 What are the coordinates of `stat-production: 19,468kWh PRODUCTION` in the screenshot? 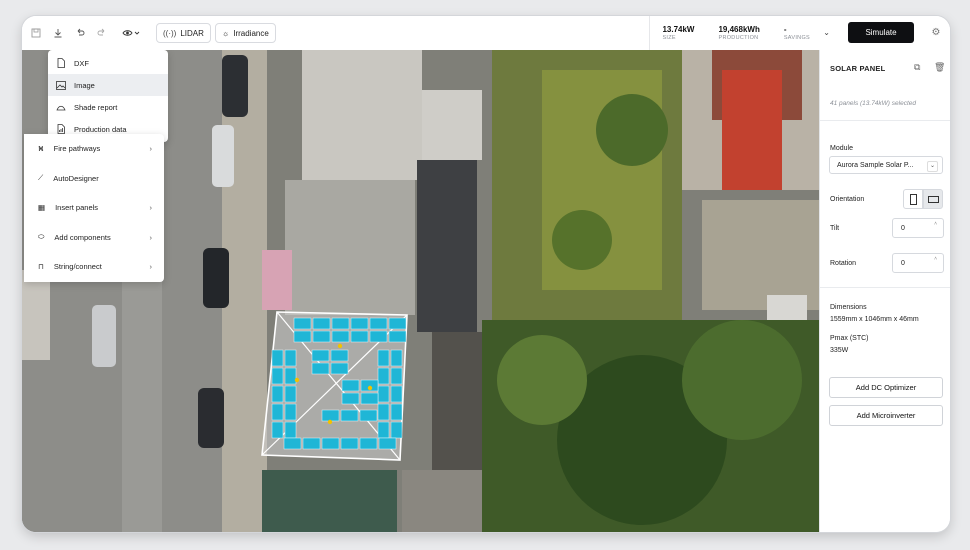 It's located at (738, 33).